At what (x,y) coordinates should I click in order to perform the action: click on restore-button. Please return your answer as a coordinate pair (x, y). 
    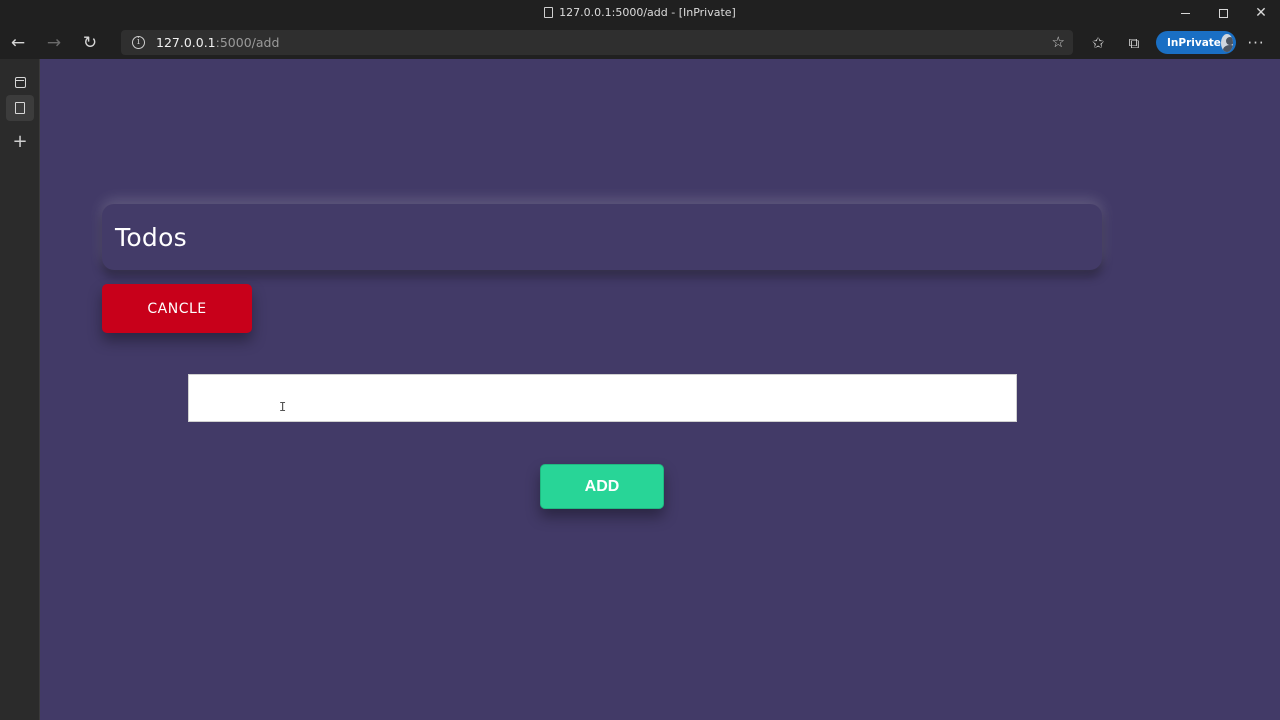
    Looking at the image, I should click on (1223, 13).